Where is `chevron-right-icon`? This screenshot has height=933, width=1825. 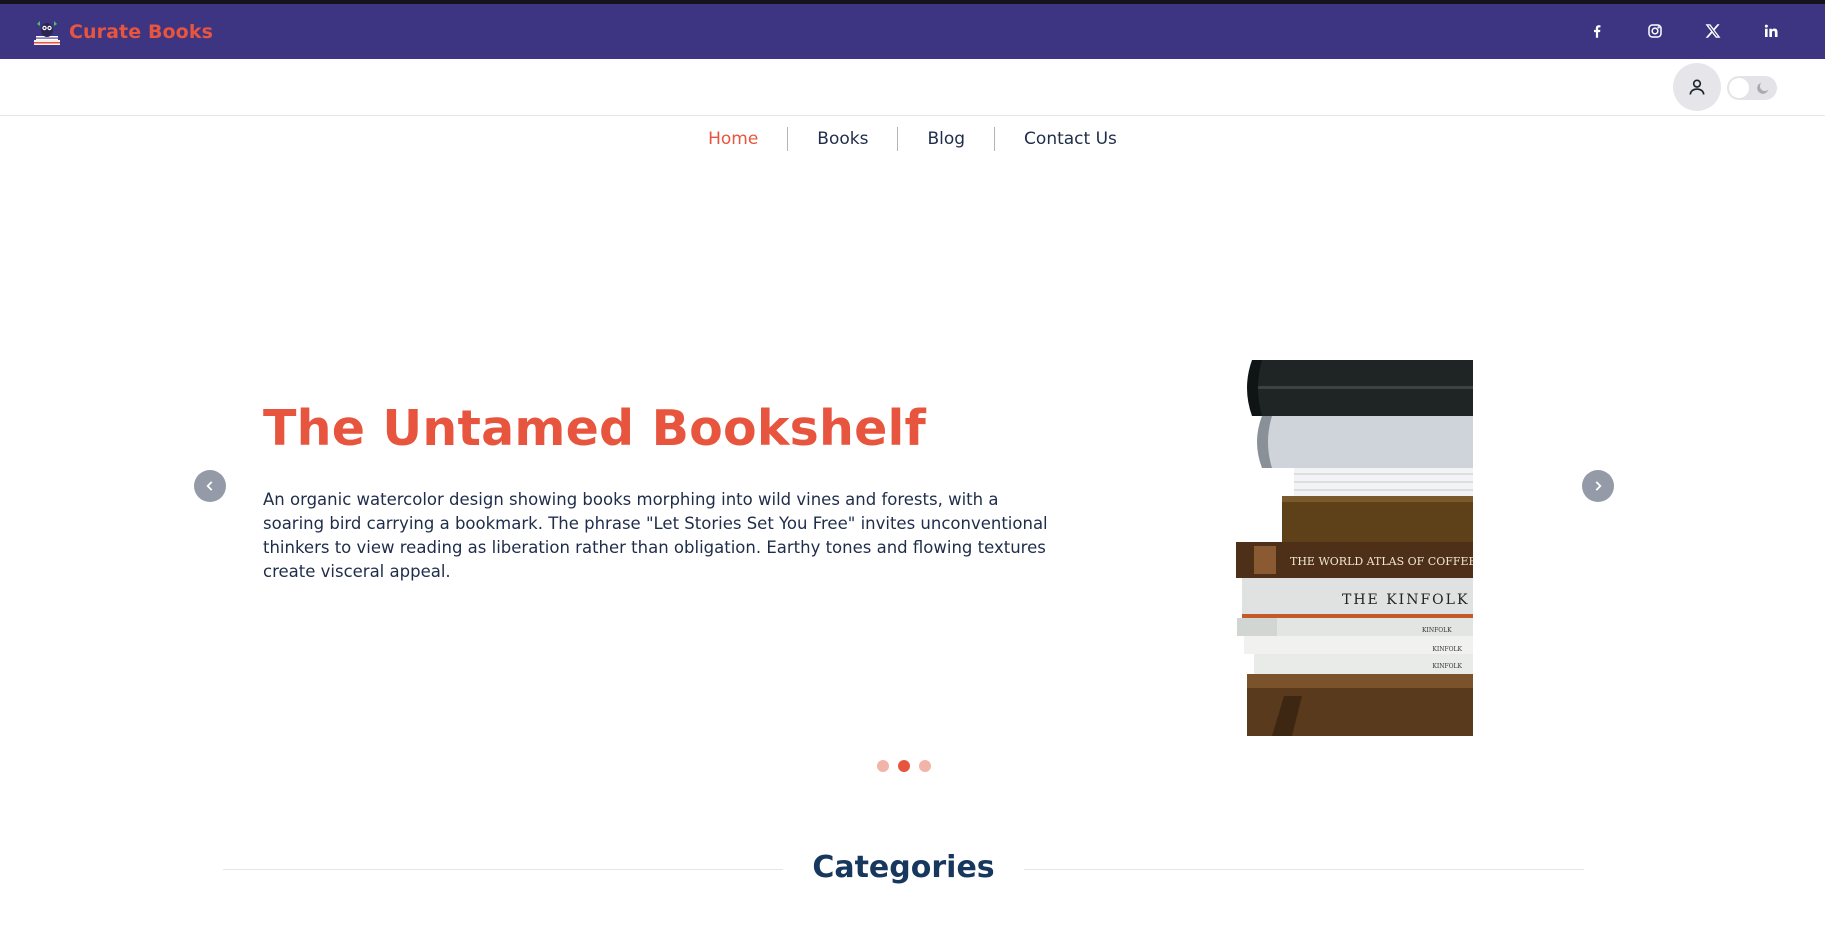
chevron-right-icon is located at coordinates (1598, 486).